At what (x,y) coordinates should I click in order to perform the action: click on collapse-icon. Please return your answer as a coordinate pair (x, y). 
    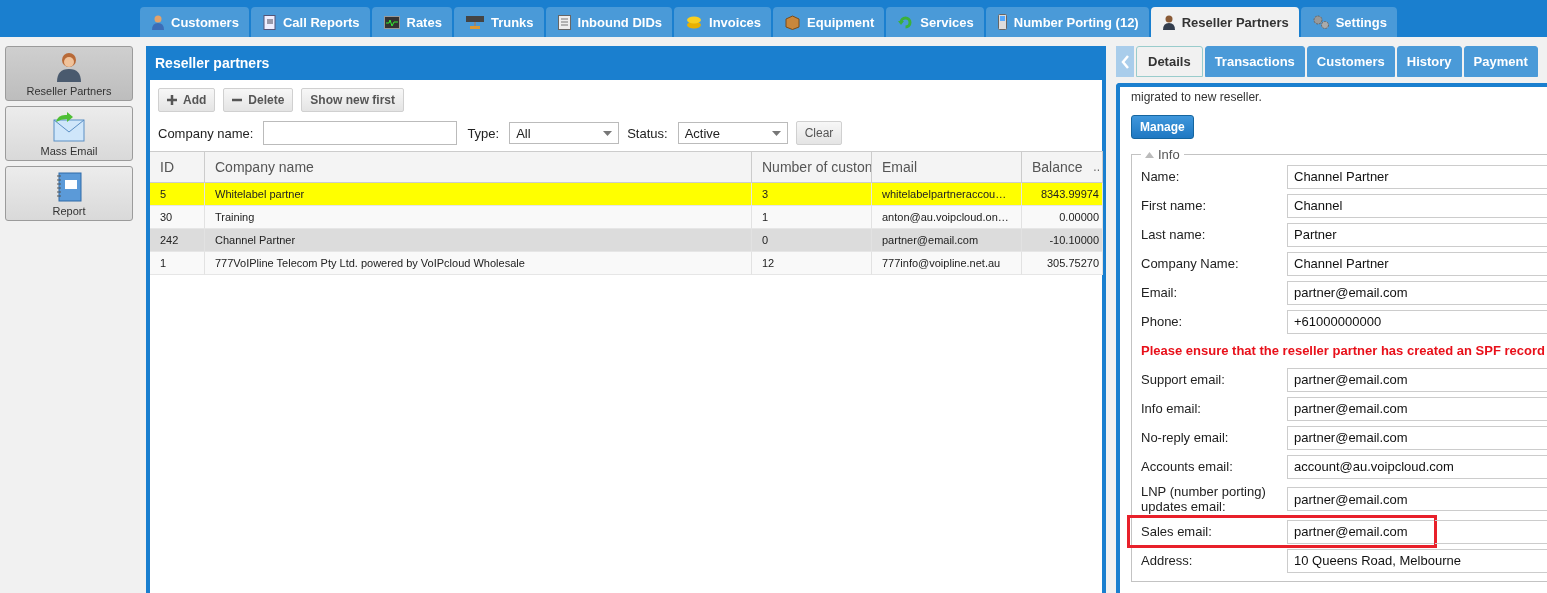
    Looking at the image, I should click on (1149, 154).